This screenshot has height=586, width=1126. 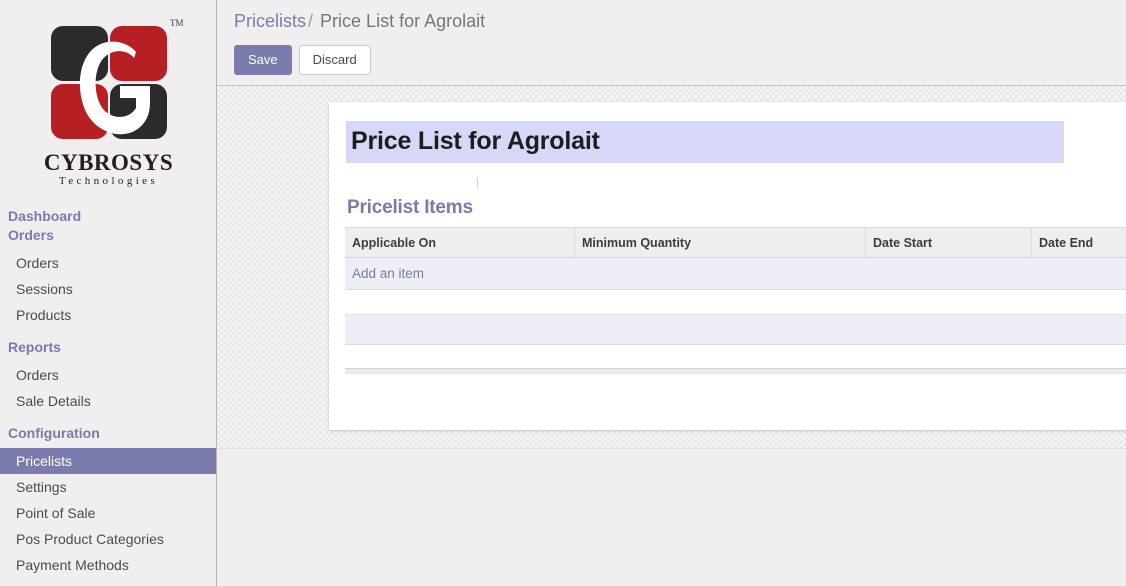 I want to click on sidebar-item-pos-product-categories: Pos Product Categories, so click(x=108, y=539).